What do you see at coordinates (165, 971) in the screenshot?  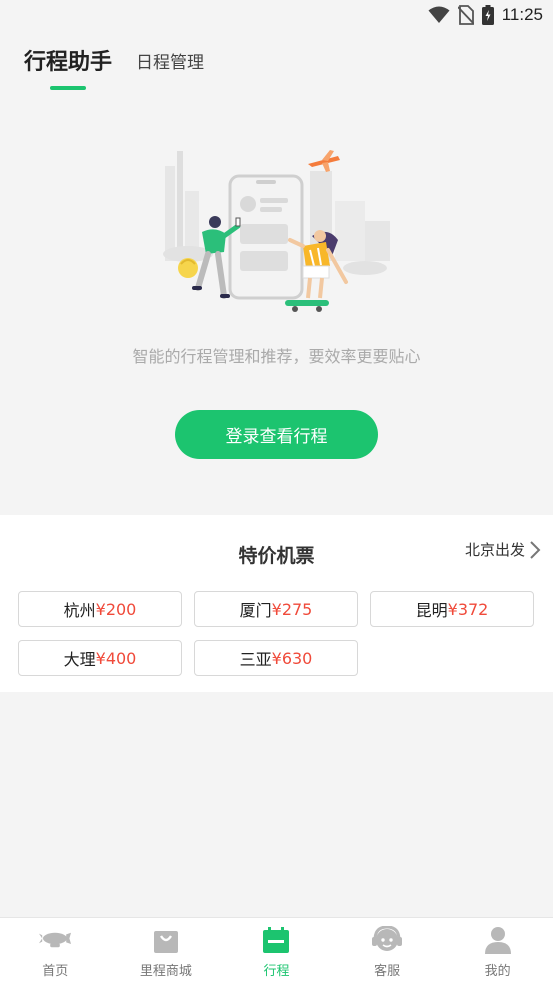 I see `nav-label: 里程商城` at bounding box center [165, 971].